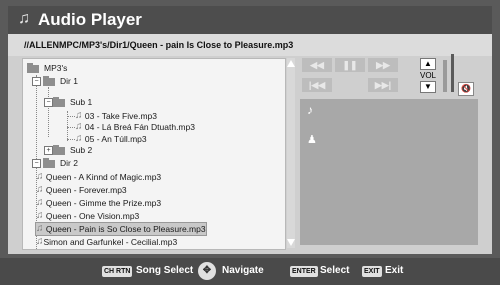 This screenshot has height=285, width=500. I want to click on tree-file: ♫ Queen - A Kinnd of Magic.mp3, so click(98, 177).